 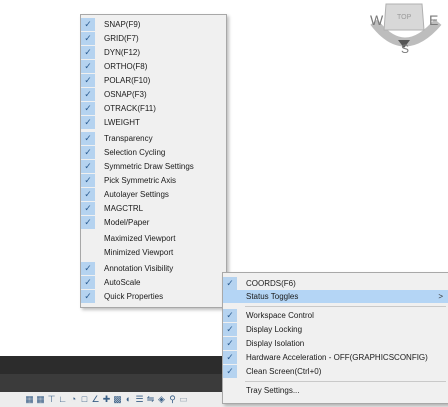 What do you see at coordinates (62, 399) in the screenshot?
I see `ortho-icon: ∟` at bounding box center [62, 399].